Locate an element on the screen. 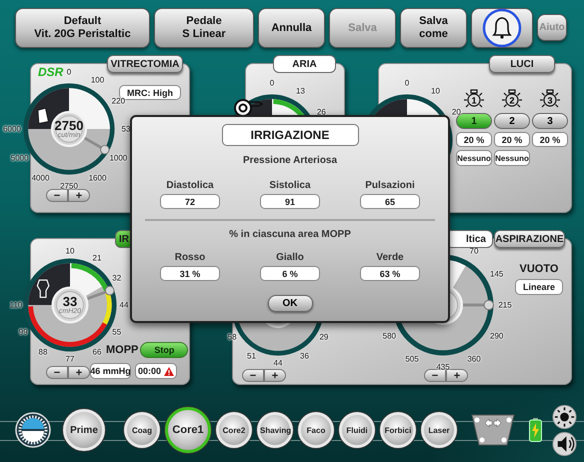 Image resolution: width=584 pixels, height=462 pixels. vacuum-label: VUOTO is located at coordinates (539, 269).